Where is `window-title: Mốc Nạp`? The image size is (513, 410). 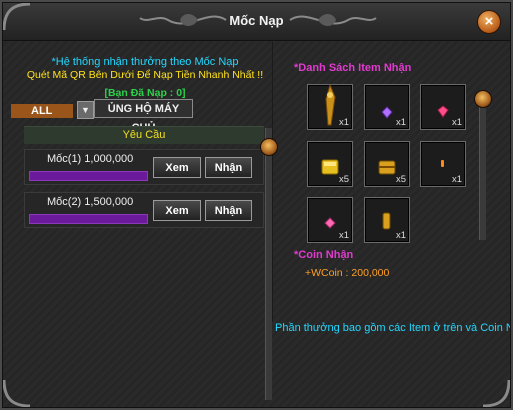 window-title: Mốc Nạp is located at coordinates (256, 20).